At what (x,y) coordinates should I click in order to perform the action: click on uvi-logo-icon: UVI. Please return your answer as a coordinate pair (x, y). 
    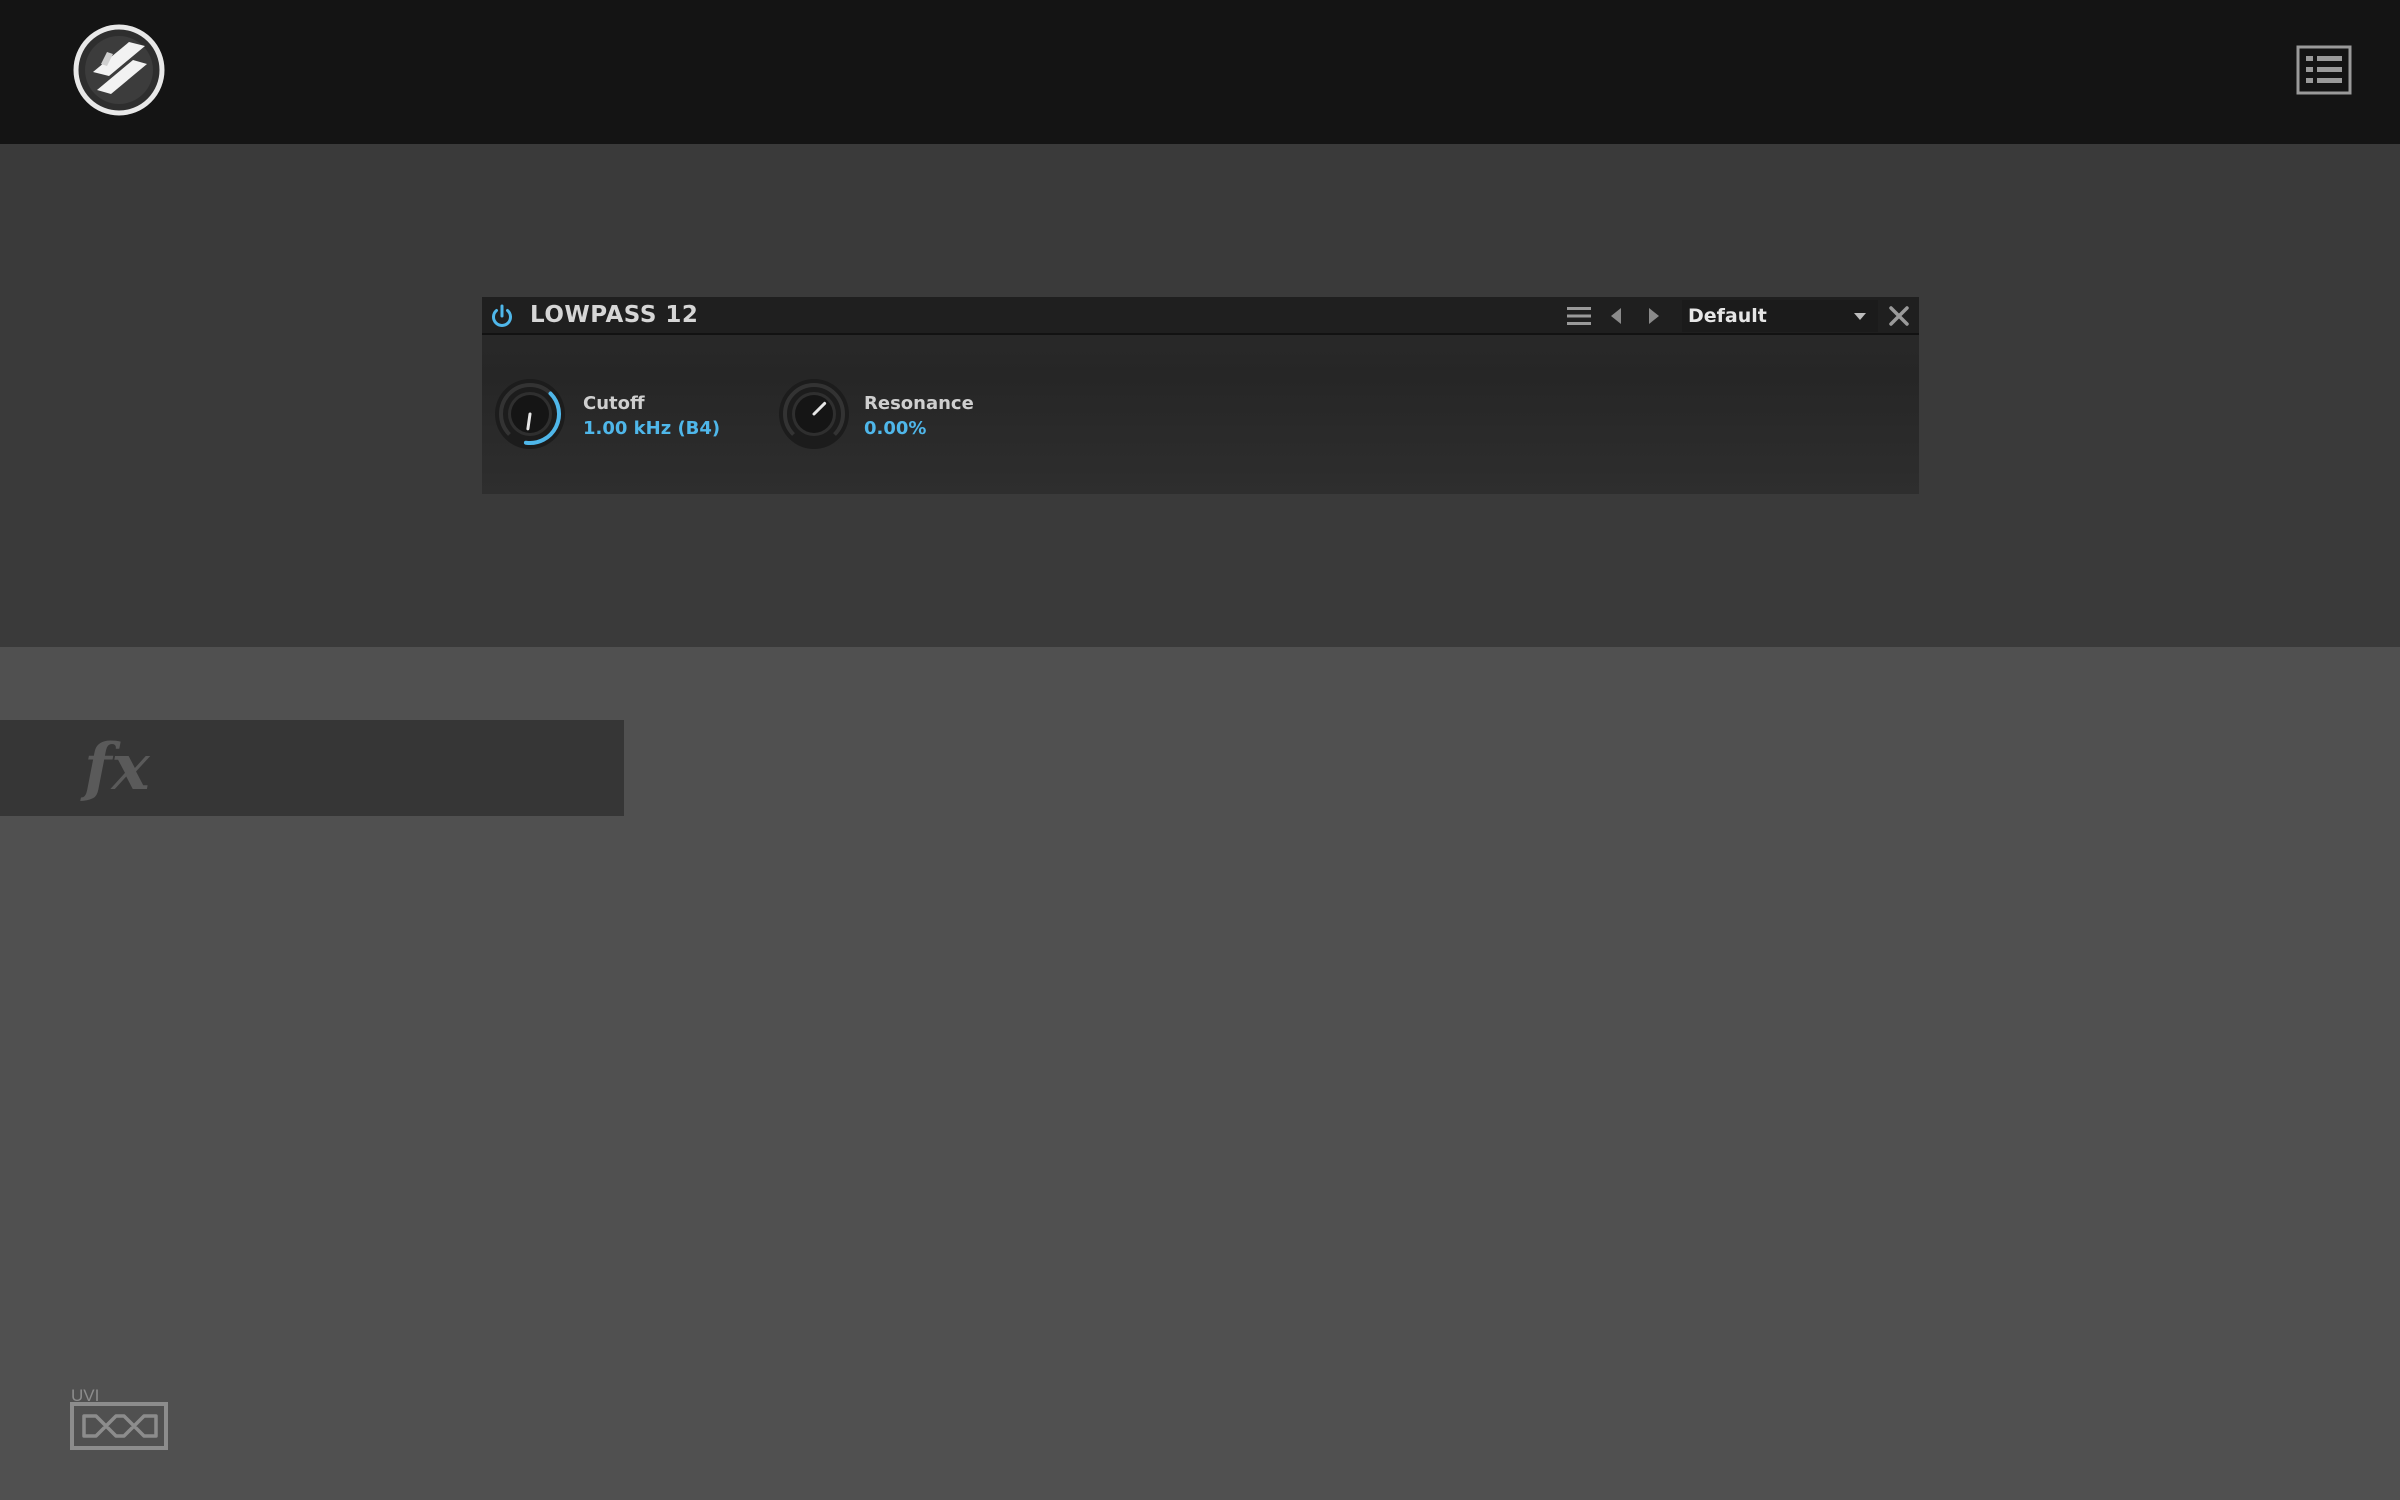
    Looking at the image, I should click on (119, 1418).